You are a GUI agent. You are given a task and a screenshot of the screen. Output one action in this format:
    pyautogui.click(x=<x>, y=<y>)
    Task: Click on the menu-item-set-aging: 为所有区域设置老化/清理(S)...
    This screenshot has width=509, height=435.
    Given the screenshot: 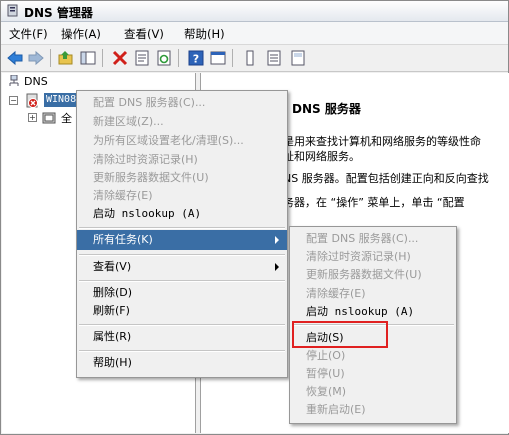 What is the action you would take?
    pyautogui.click(x=182, y=141)
    